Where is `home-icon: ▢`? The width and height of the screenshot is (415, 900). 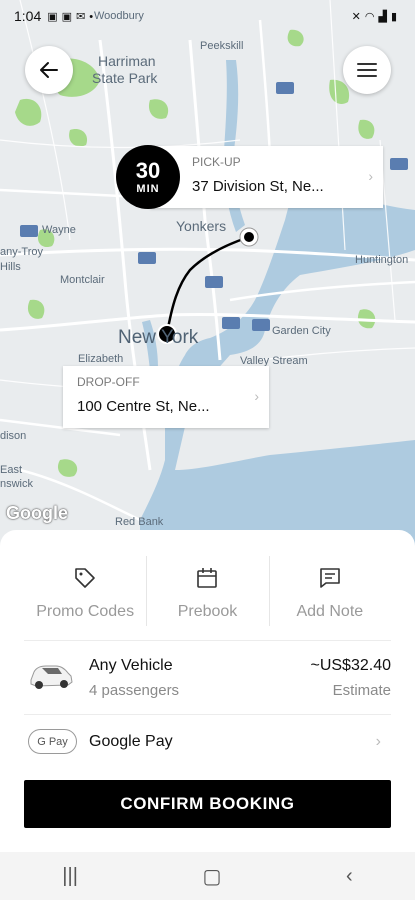
home-icon: ▢ is located at coordinates (212, 876).